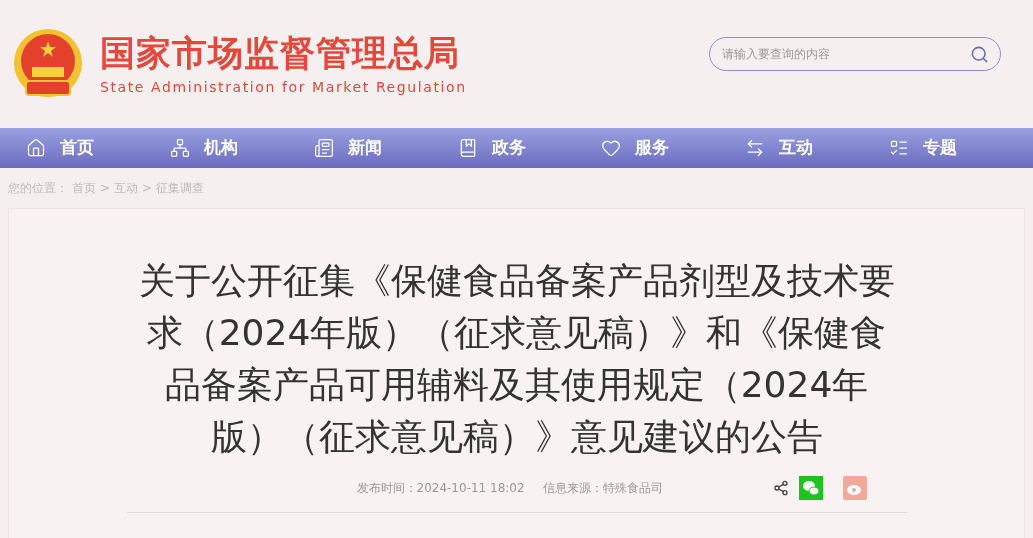 The image size is (1033, 538). What do you see at coordinates (817, 148) in the screenshot?
I see `nav-item: 互动` at bounding box center [817, 148].